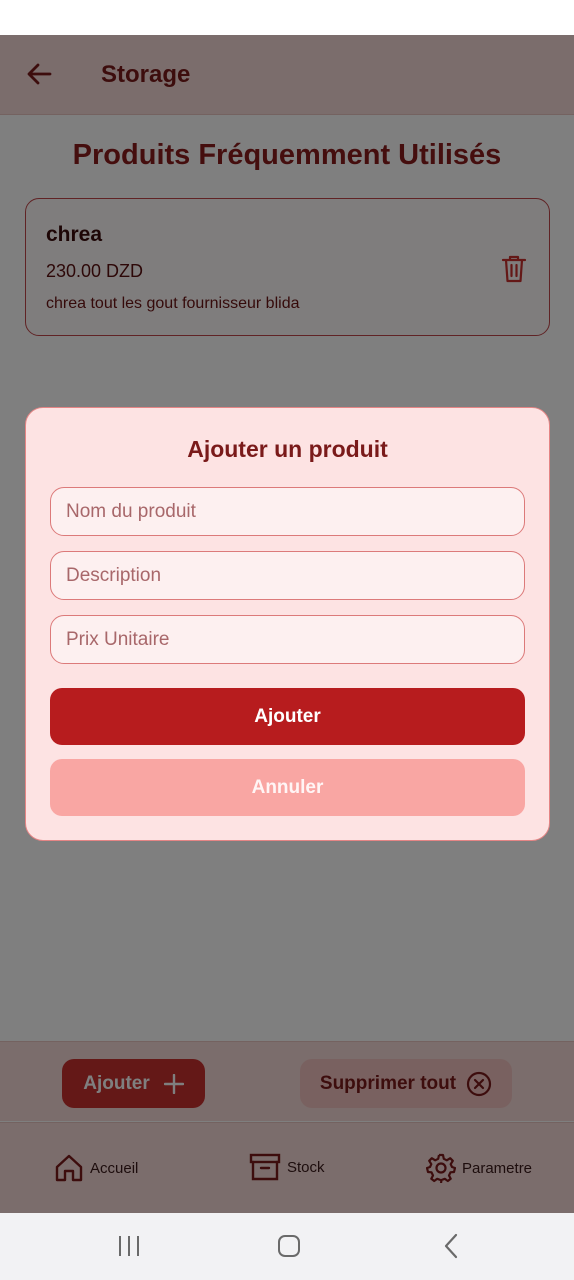 This screenshot has height=1280, width=574. Describe the element at coordinates (287, 511) in the screenshot. I see `product-name-input: Nom du produit` at that location.